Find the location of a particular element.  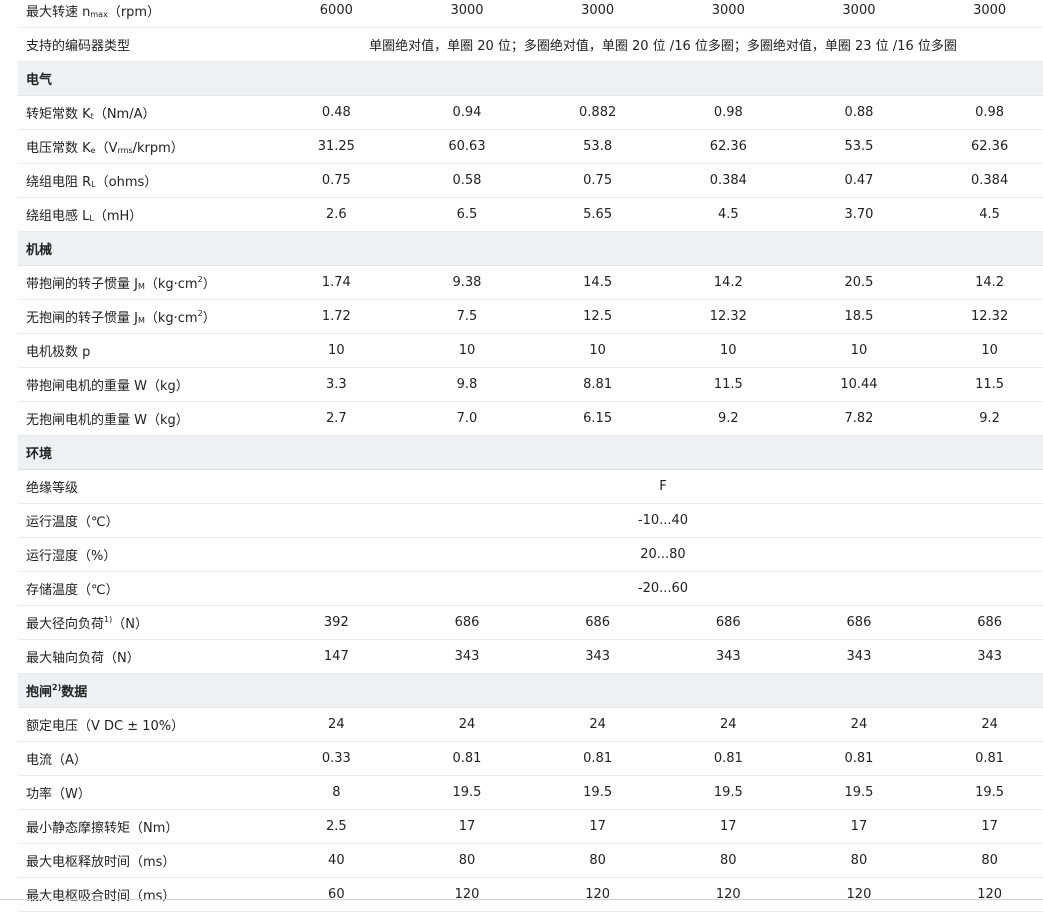

label-text: （mH） is located at coordinates (118, 216).